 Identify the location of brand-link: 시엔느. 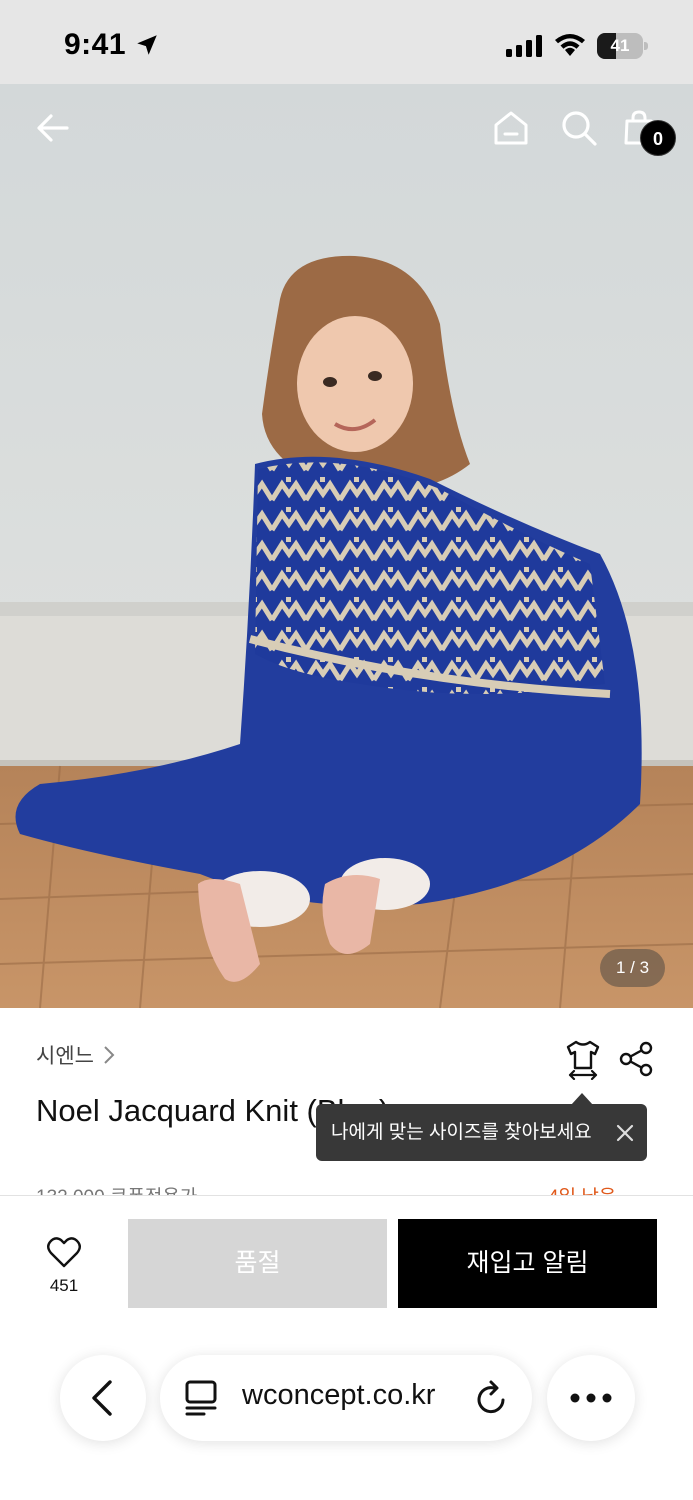
(76, 1055).